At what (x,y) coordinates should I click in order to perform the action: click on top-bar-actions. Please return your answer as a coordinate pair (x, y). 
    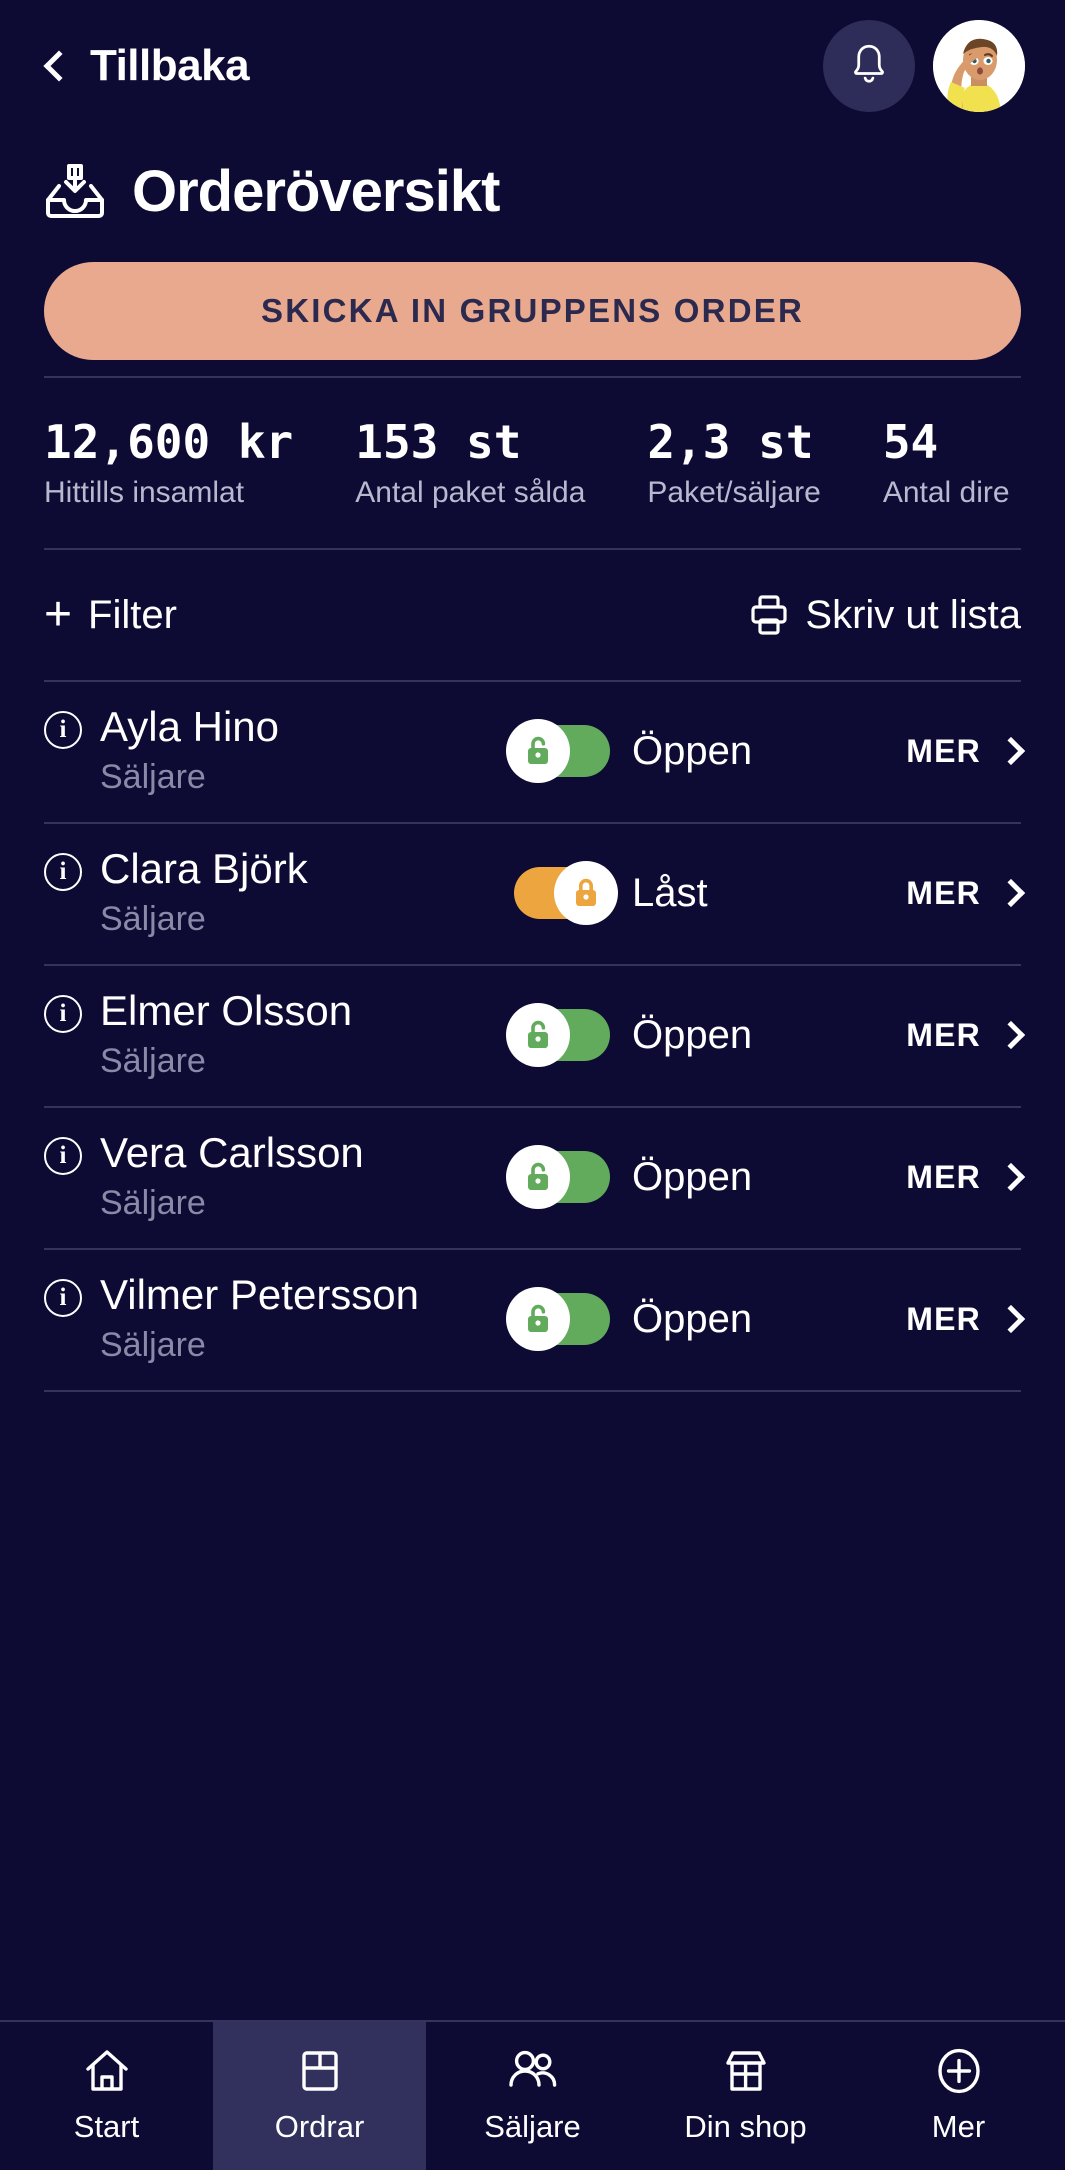
    Looking at the image, I should click on (924, 66).